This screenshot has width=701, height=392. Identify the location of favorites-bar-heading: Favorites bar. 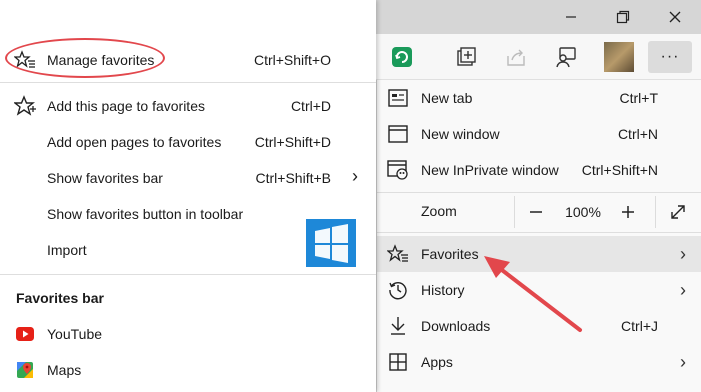
(60, 298).